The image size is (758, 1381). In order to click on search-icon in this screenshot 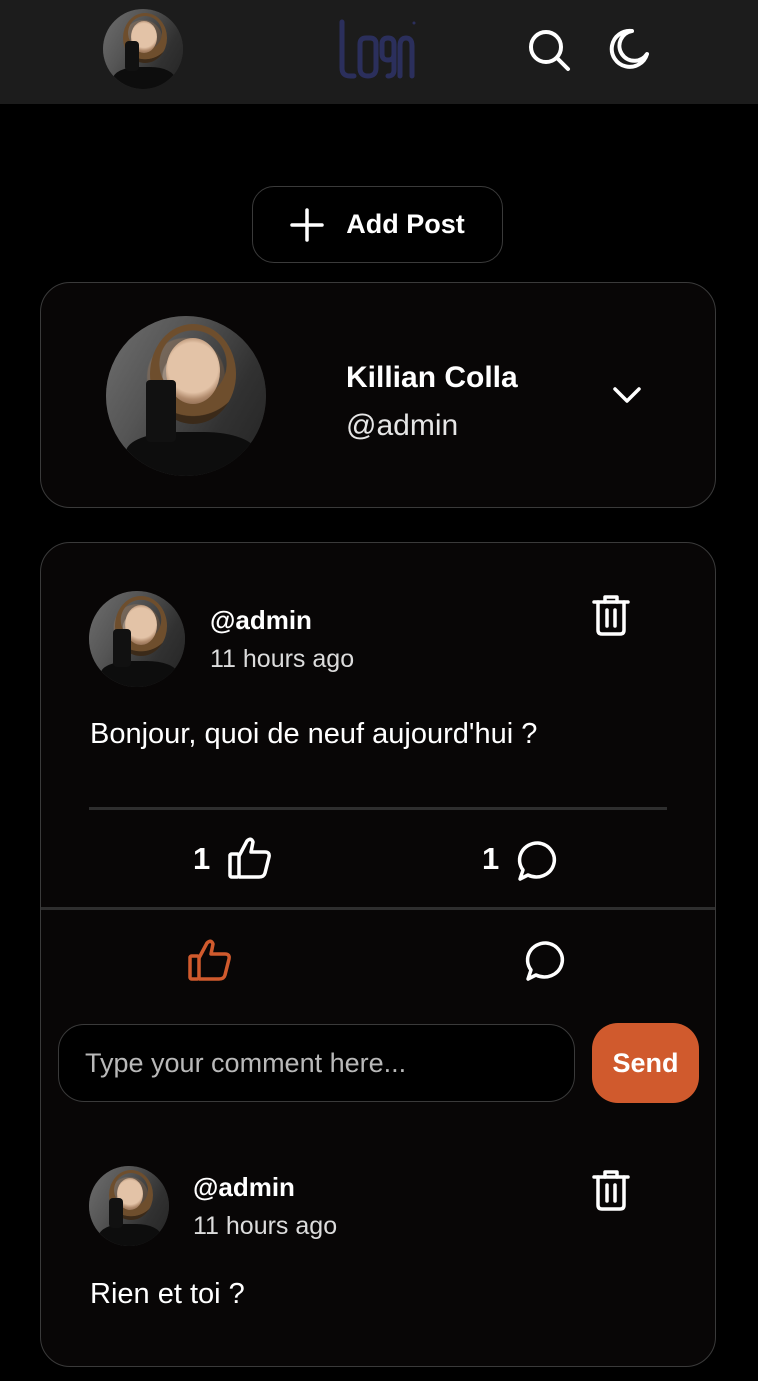, I will do `click(549, 50)`.